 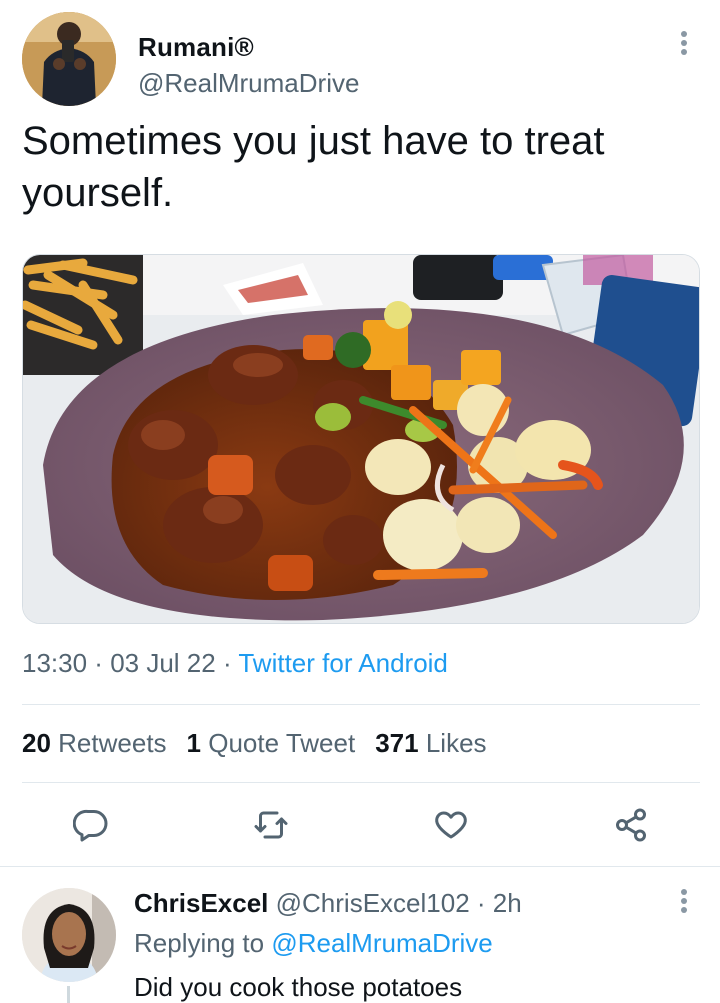 I want to click on tweet-time: 13:30, so click(x=54, y=663).